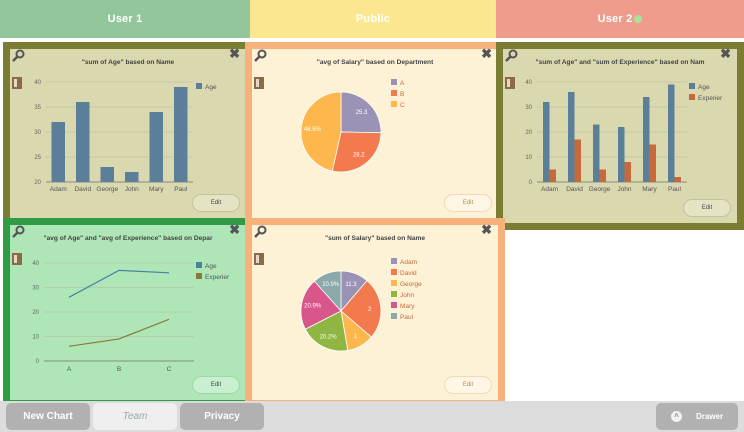 This screenshot has height=432, width=744. Describe the element at coordinates (620, 19) in the screenshot. I see `tab-user2: User 2` at that location.